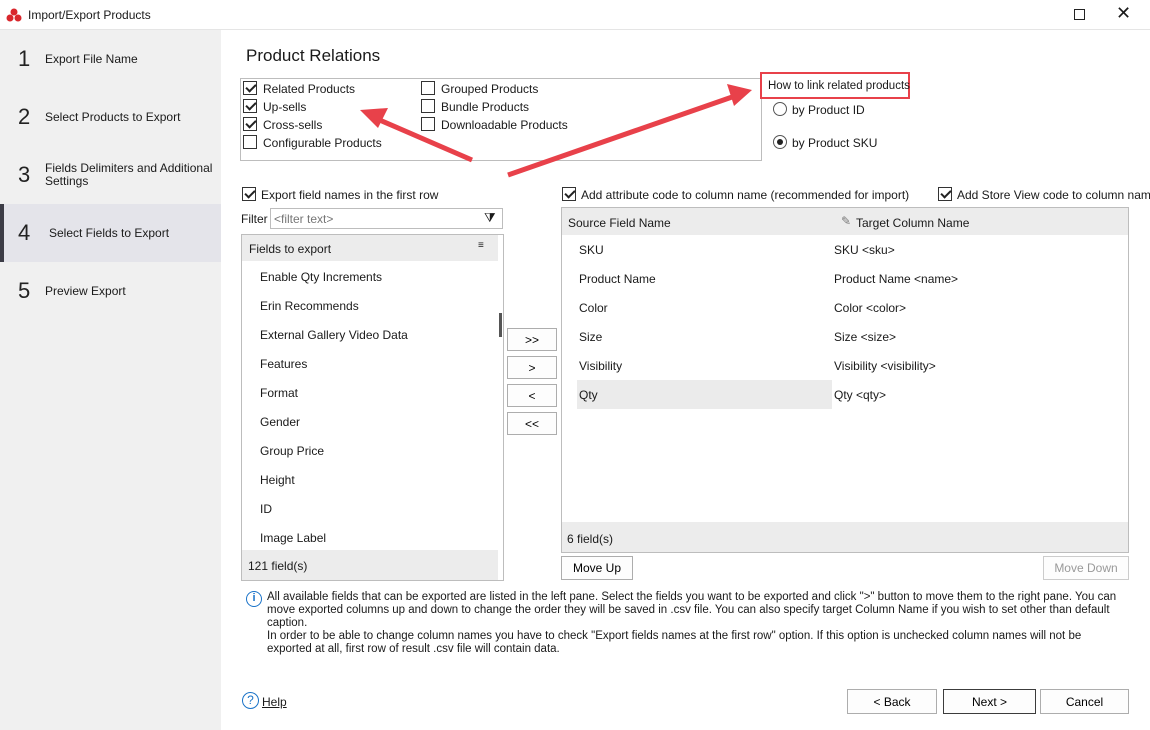 This screenshot has width=1150, height=730. What do you see at coordinates (896, 279) in the screenshot?
I see `target-column-cell: Product Name <name>` at bounding box center [896, 279].